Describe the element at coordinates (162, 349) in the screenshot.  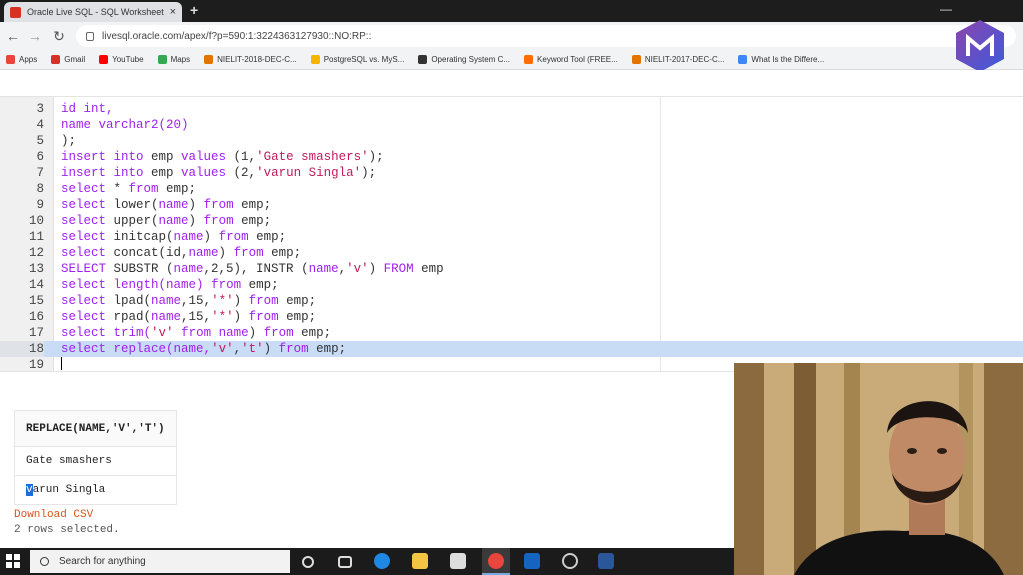
I see `code-token: replace(name,` at that location.